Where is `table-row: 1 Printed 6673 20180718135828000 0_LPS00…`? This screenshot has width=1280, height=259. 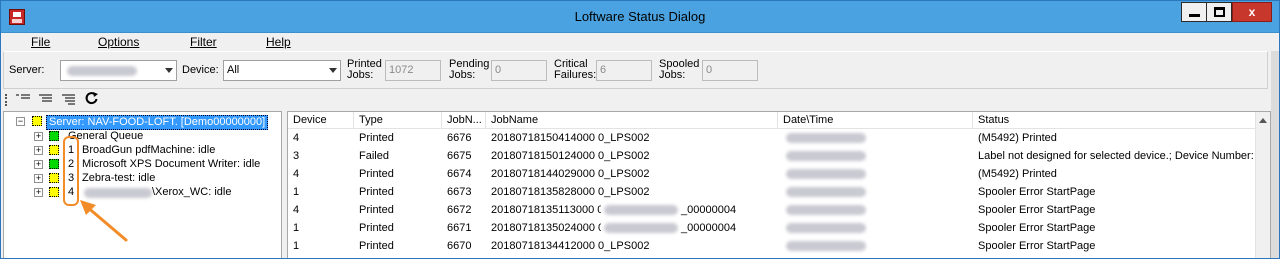
table-row: 1 Printed 6673 20180718135828000 0_LPS00… is located at coordinates (779, 192).